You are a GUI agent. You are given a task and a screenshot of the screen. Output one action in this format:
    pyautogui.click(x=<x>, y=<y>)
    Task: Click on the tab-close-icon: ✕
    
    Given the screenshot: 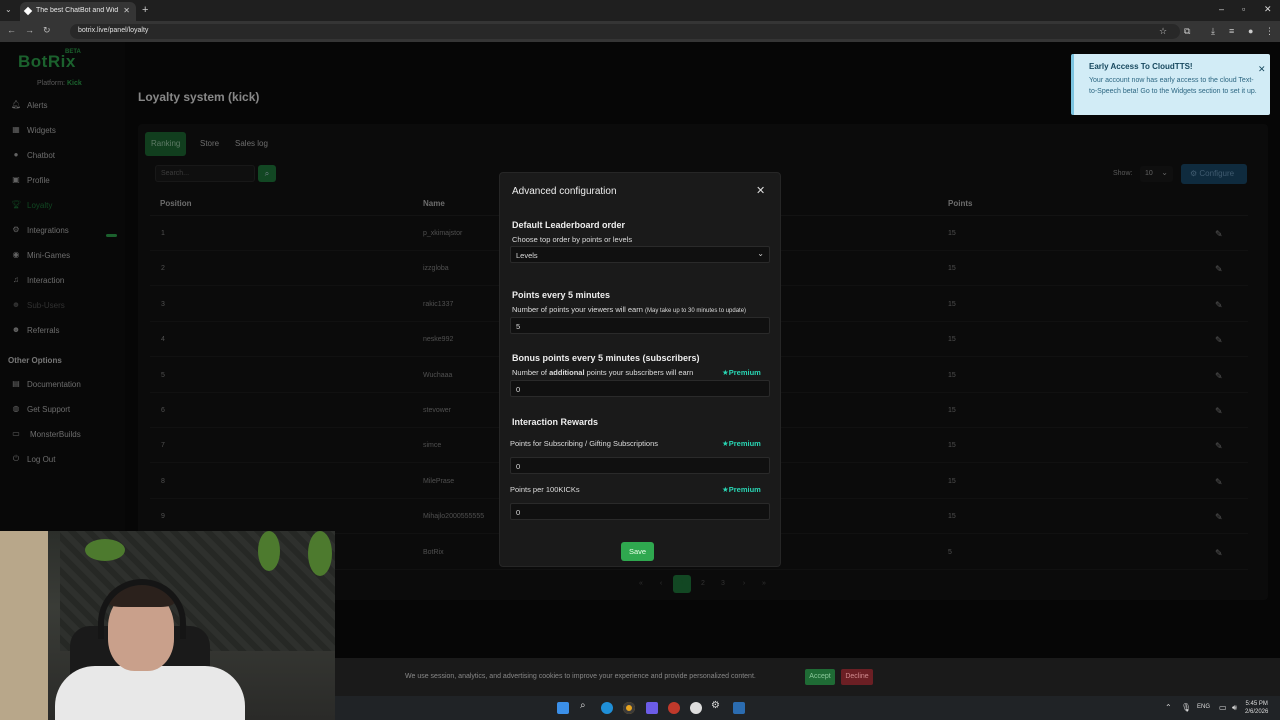 What is the action you would take?
    pyautogui.click(x=126, y=10)
    